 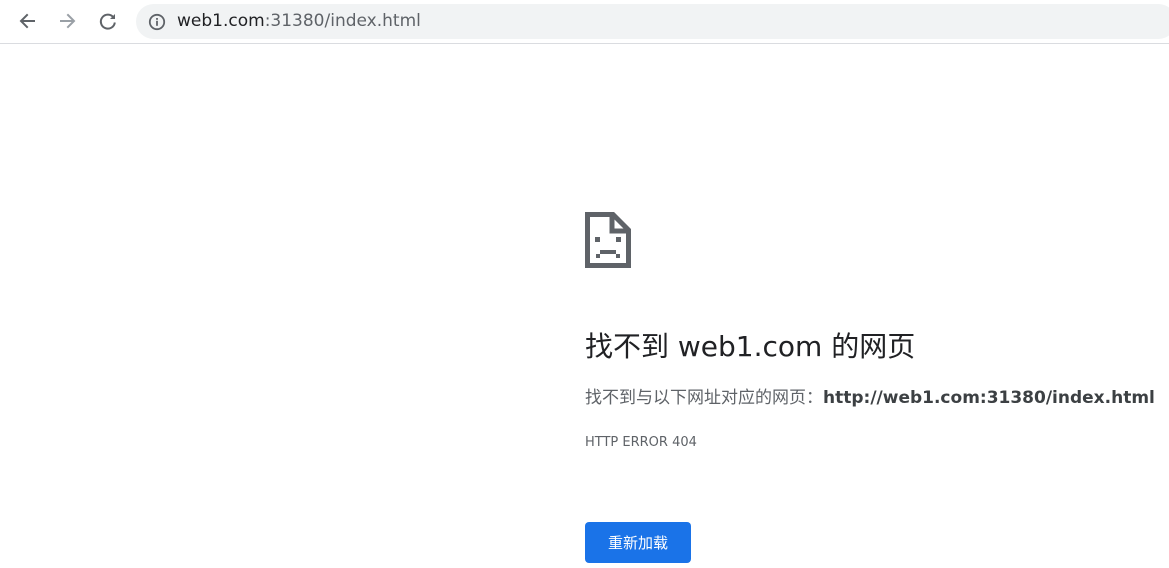 I want to click on back-button, so click(x=27, y=21).